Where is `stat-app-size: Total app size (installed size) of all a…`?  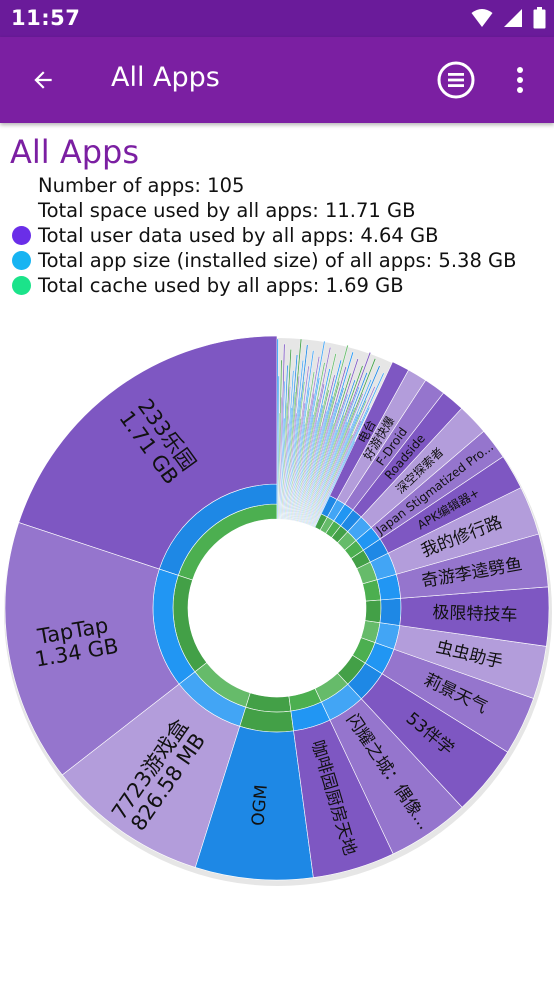
stat-app-size: Total app size (installed size) of all a… is located at coordinates (264, 260).